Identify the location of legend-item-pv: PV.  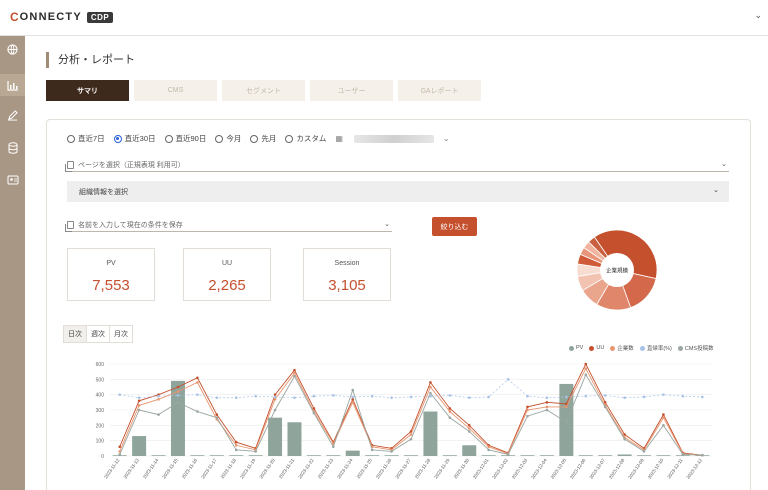
(576, 348).